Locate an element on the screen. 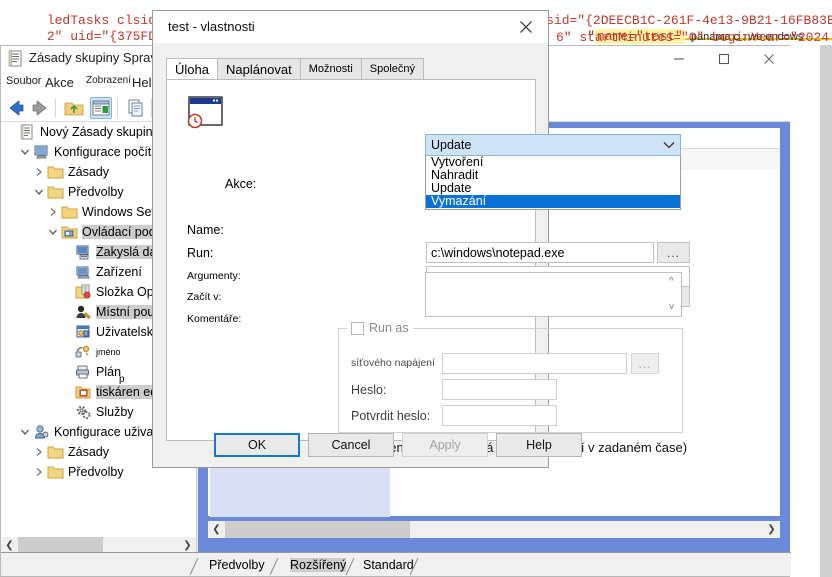  app-vertical-scrollbar is located at coordinates (826, 311).